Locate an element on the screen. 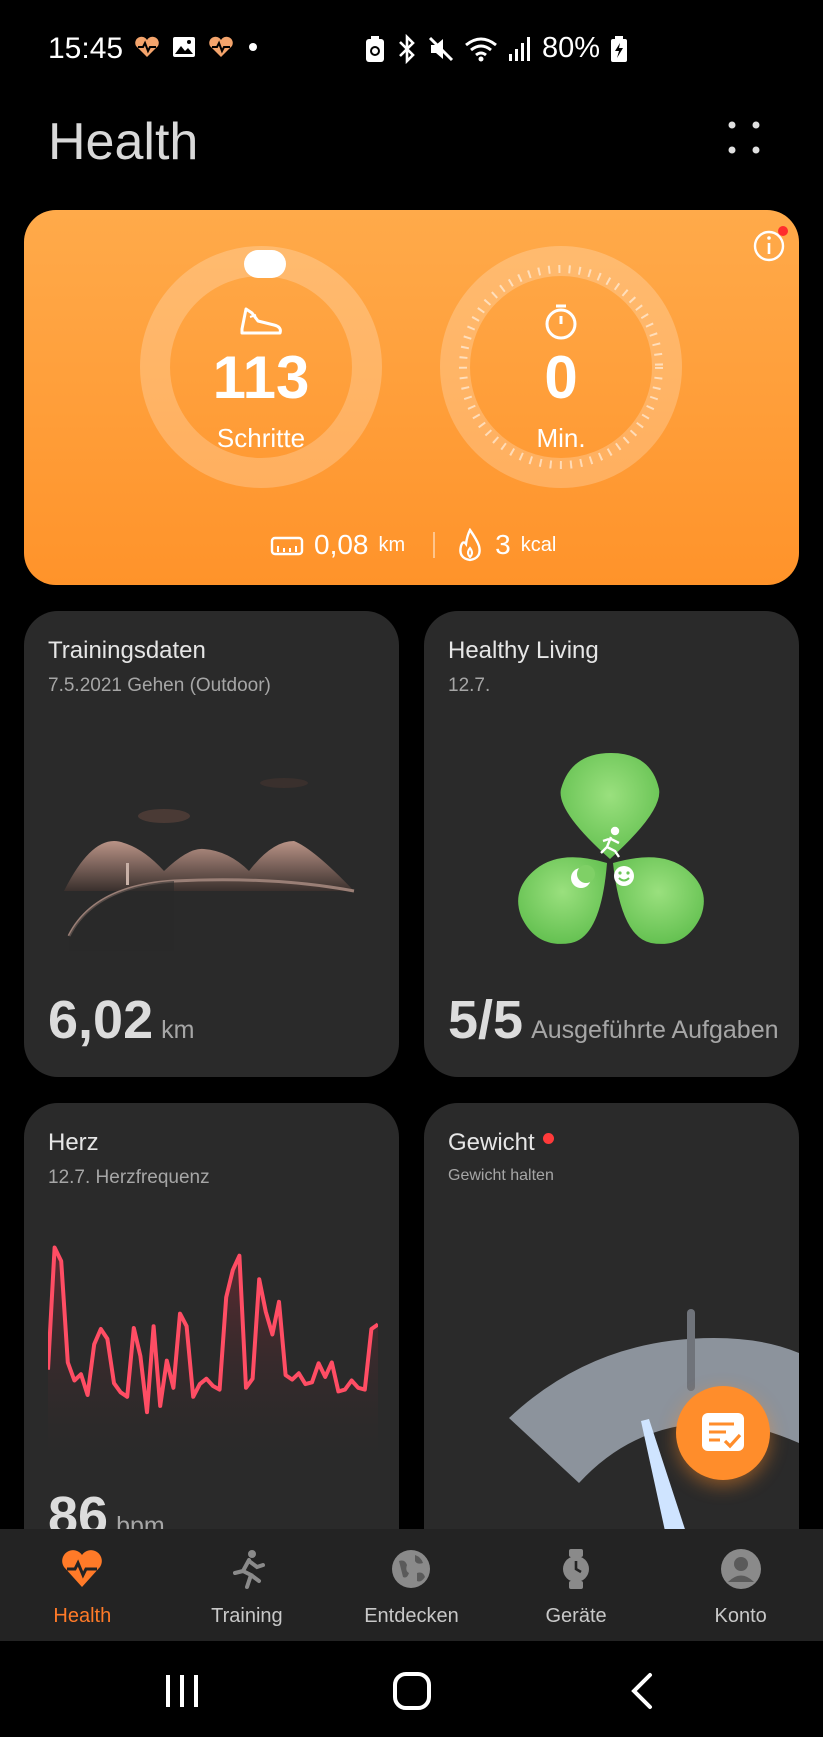 The image size is (823, 1737). page-title: Health is located at coordinates (123, 142).